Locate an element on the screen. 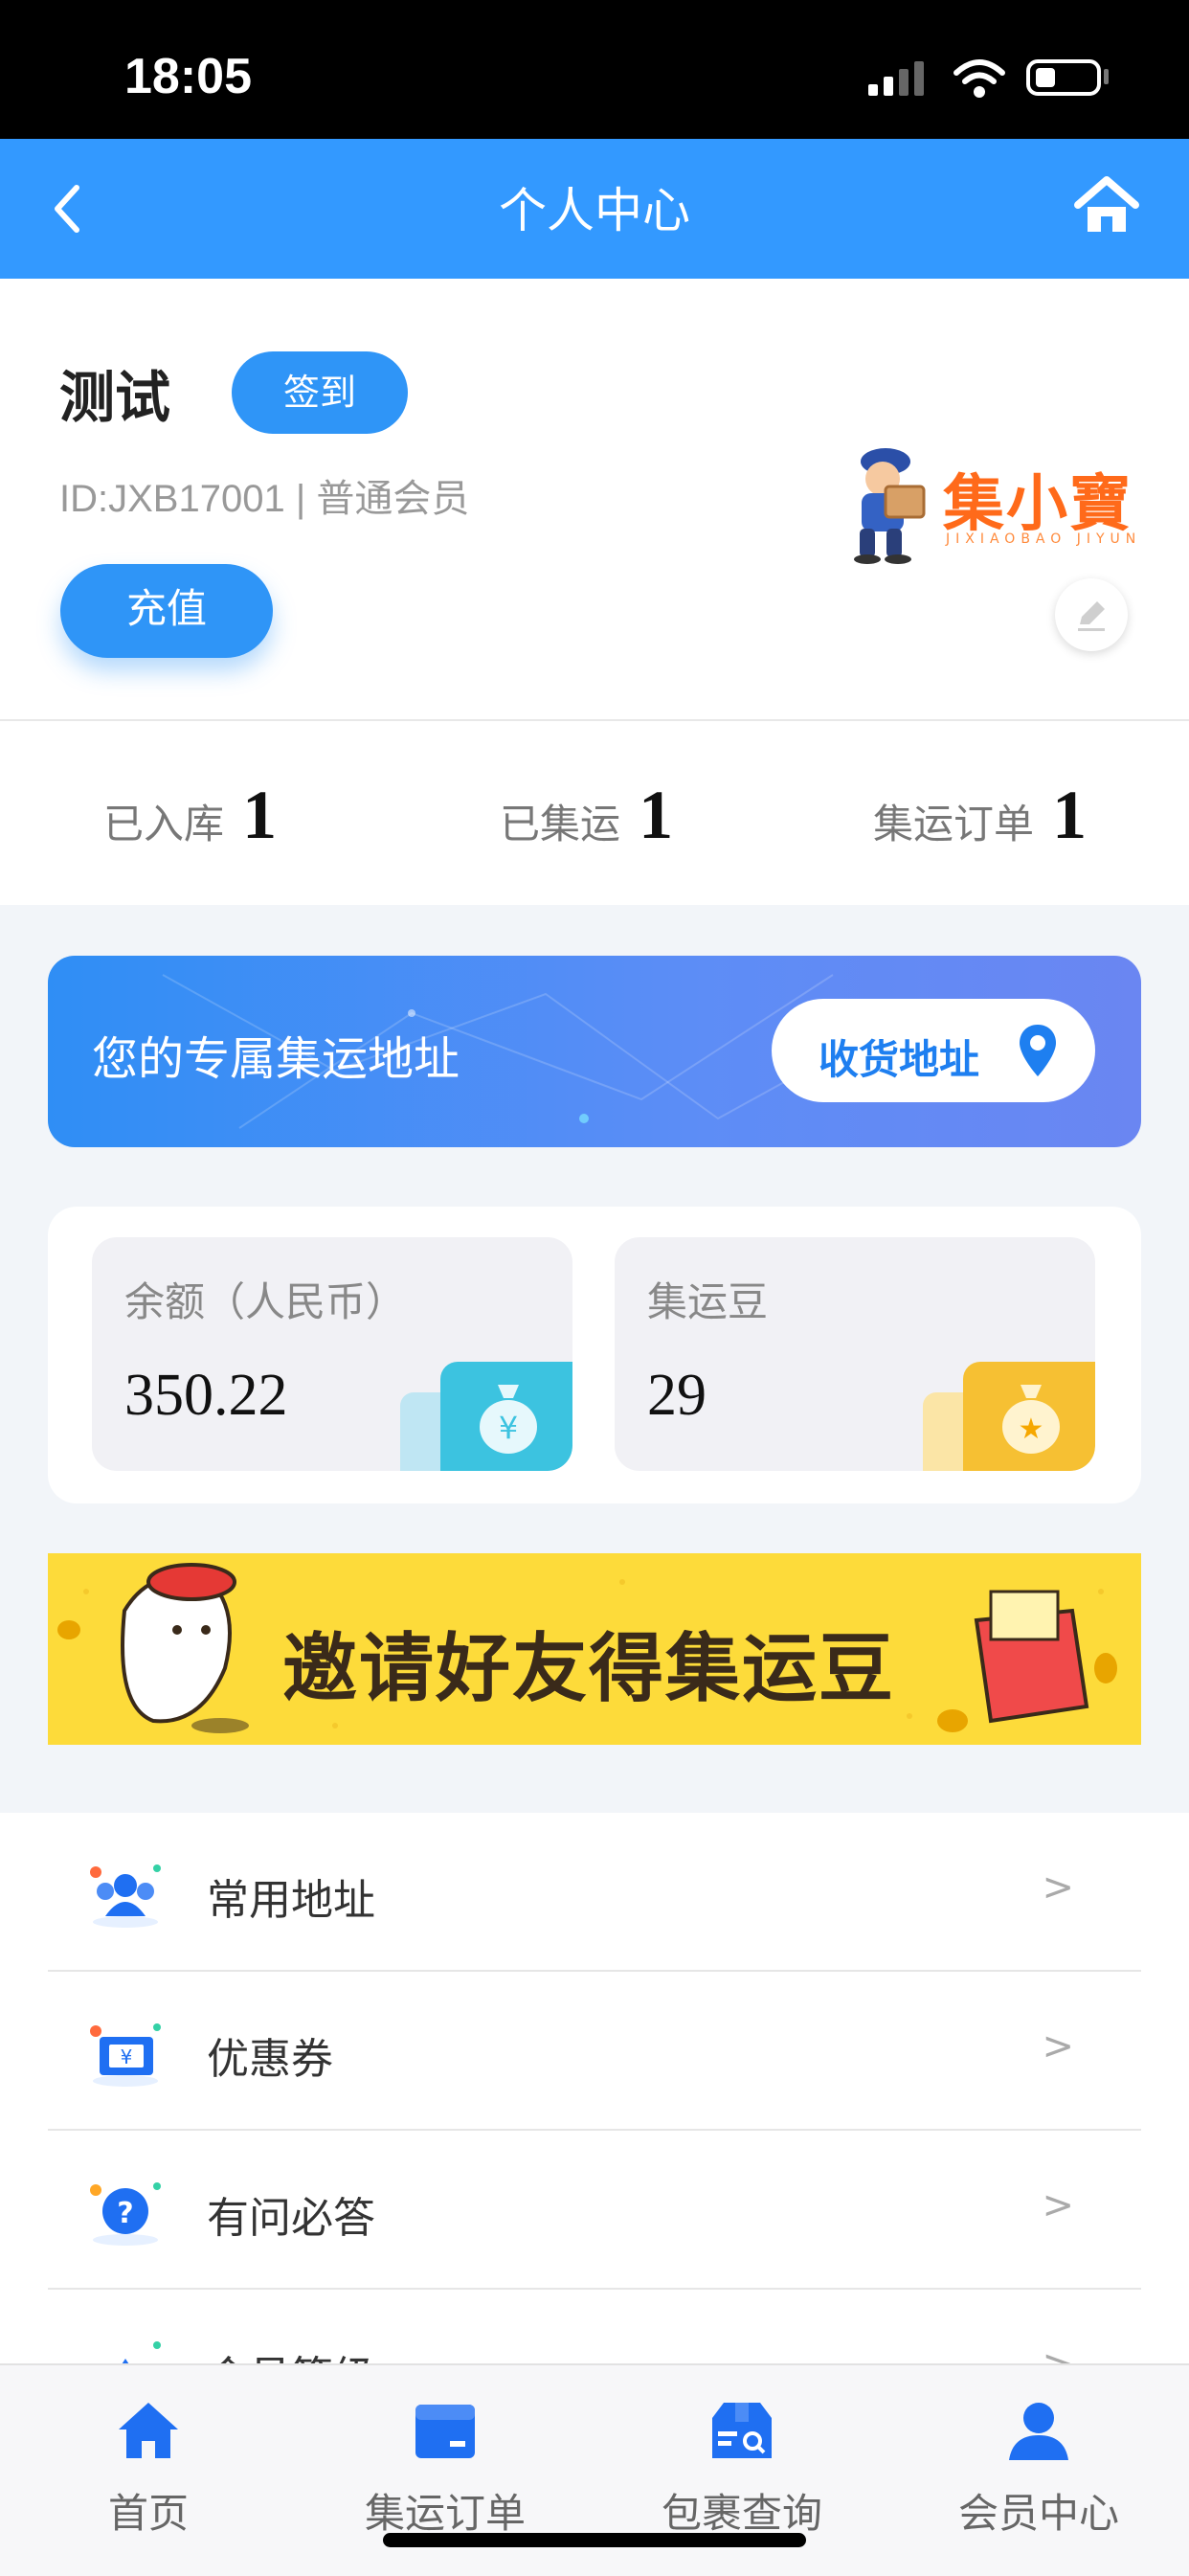  tab-label: 首页 is located at coordinates (148, 2513).